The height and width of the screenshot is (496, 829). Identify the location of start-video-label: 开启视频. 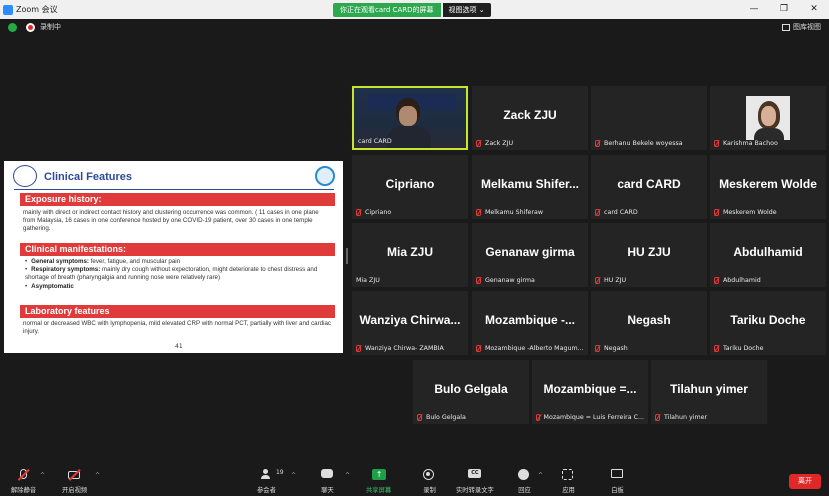
(75, 490).